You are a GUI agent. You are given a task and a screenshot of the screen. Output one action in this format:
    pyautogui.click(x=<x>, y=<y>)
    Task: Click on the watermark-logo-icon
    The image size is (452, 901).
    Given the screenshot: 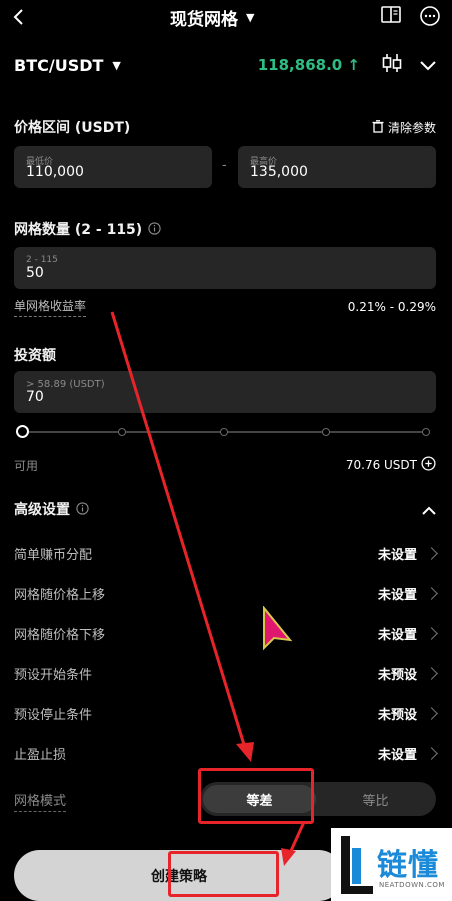 What is the action you would take?
    pyautogui.click(x=357, y=865)
    